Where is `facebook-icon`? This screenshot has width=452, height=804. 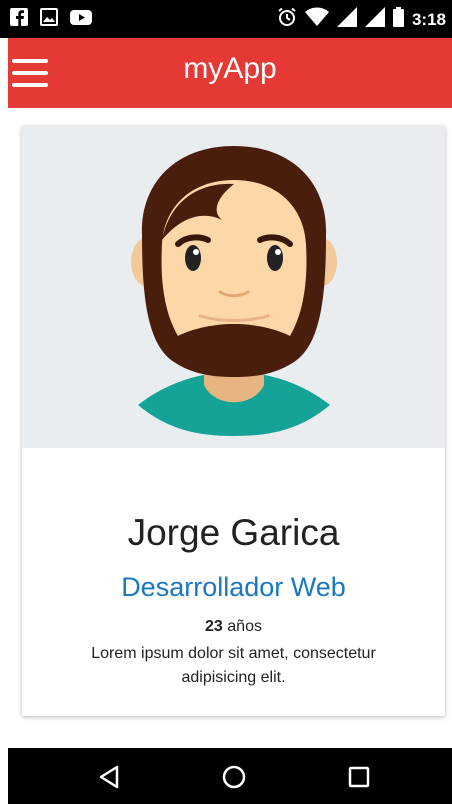
facebook-icon is located at coordinates (19, 19).